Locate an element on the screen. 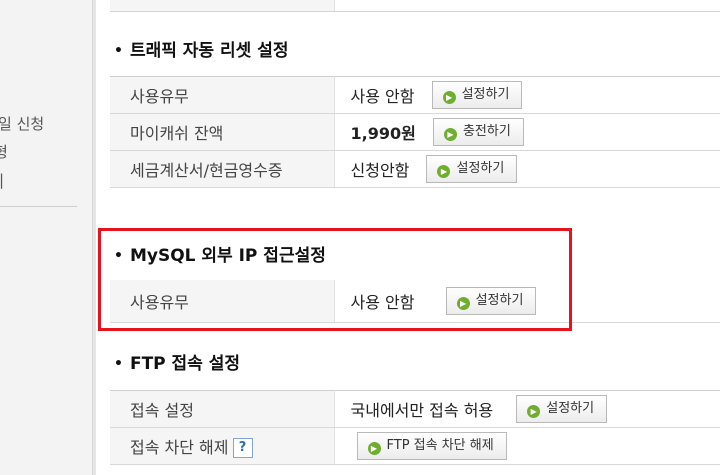  ftp-unblock-button: ▶ FTP 접속 차단 해제 is located at coordinates (431, 446).